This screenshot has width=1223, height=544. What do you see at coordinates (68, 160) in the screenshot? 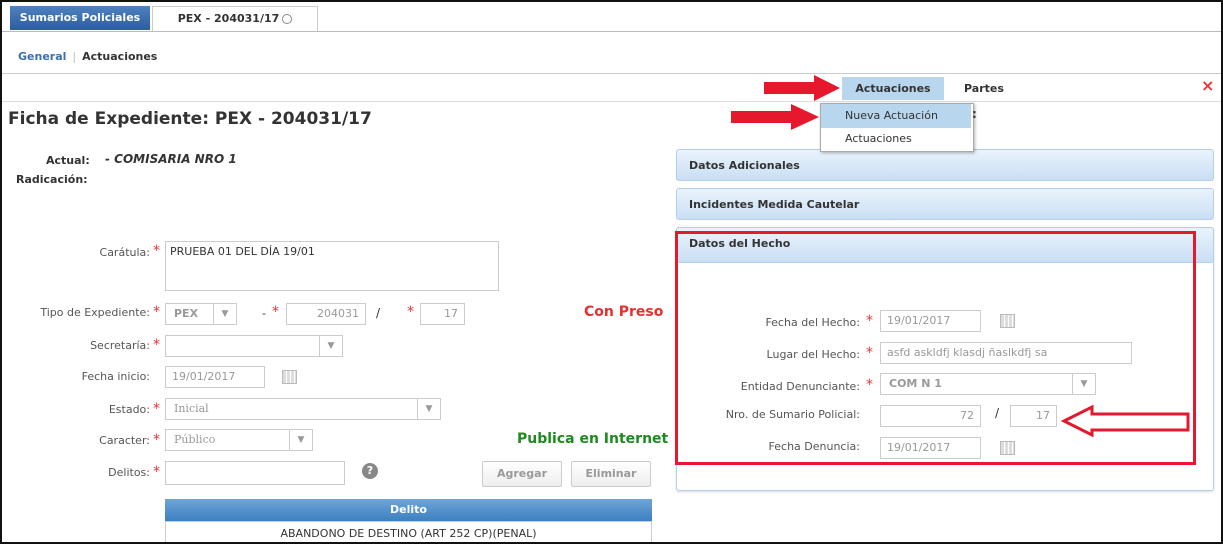
I see `actual-label: Actual:` at bounding box center [68, 160].